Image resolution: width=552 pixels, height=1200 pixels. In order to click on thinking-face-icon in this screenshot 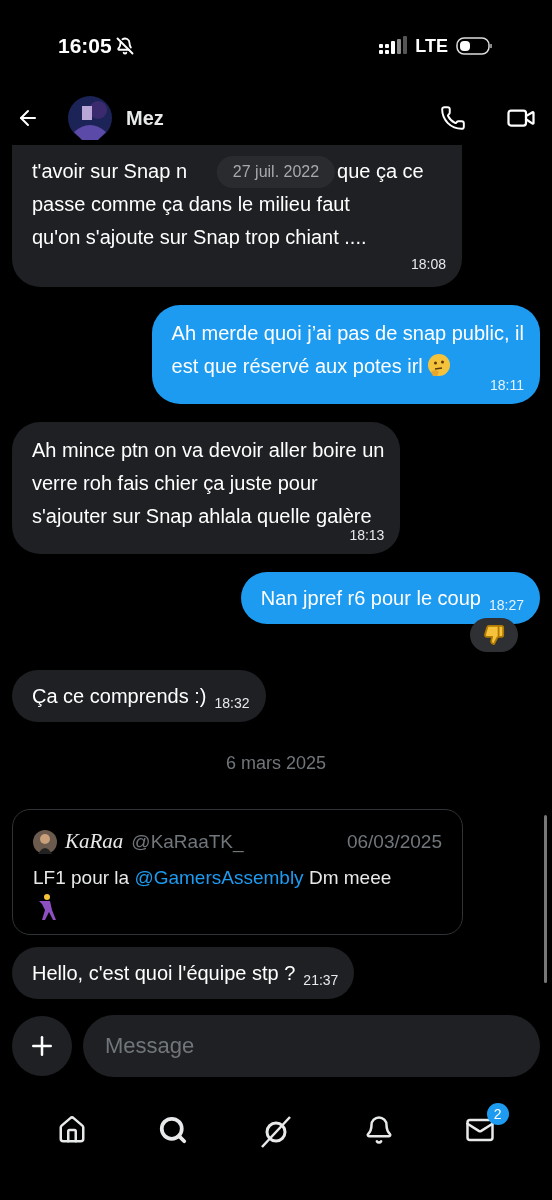, I will do `click(438, 365)`.